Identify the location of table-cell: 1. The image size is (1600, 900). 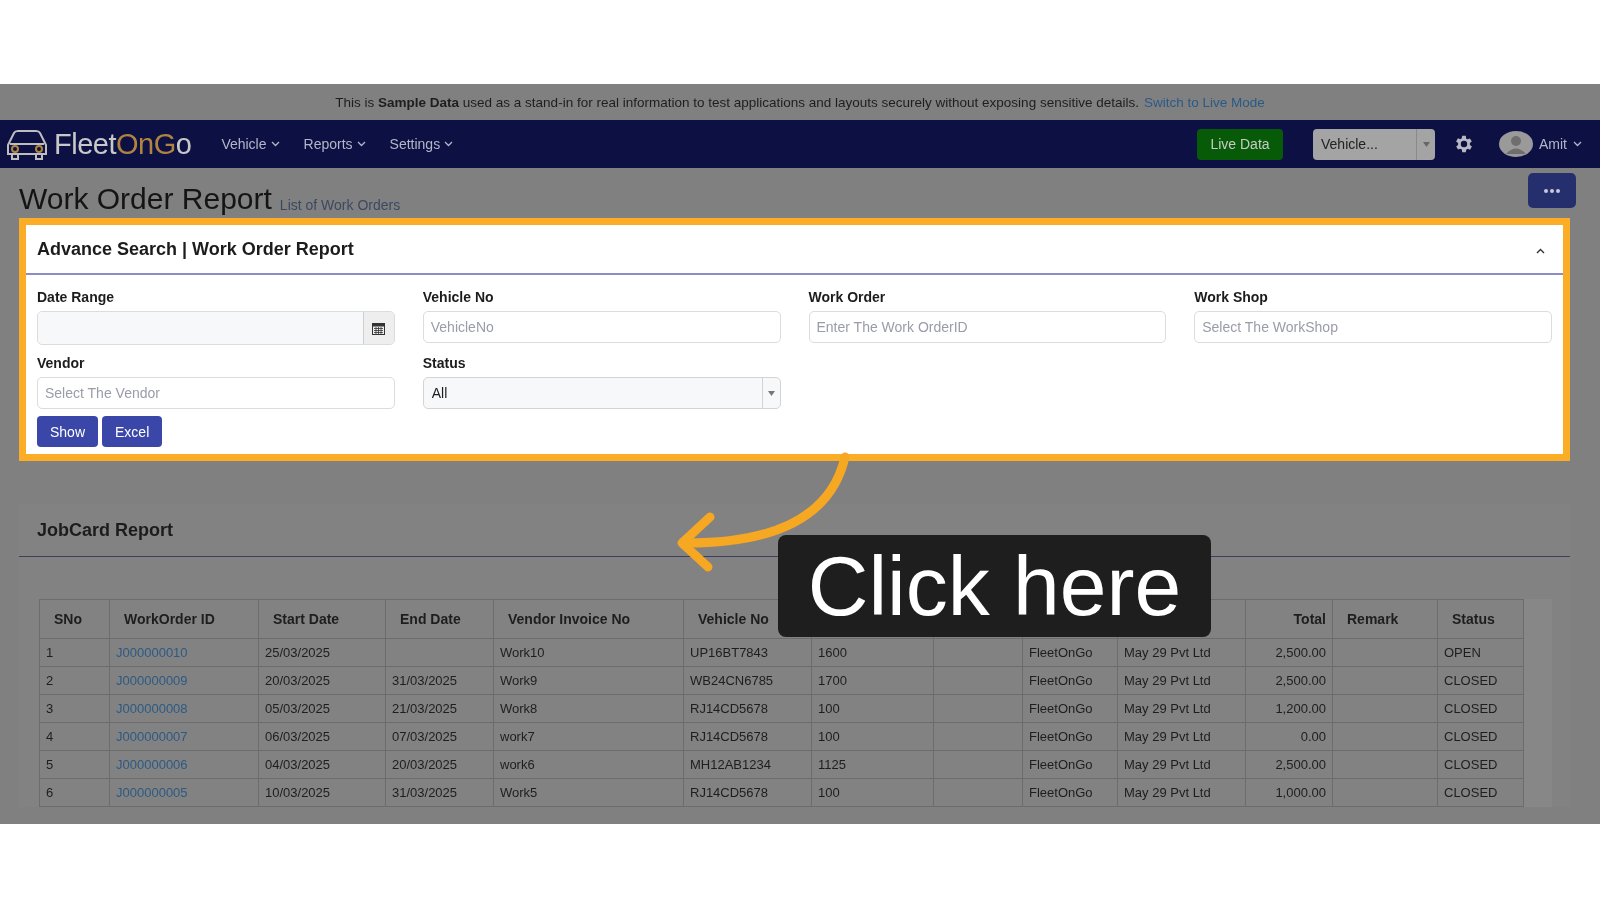
(74, 652).